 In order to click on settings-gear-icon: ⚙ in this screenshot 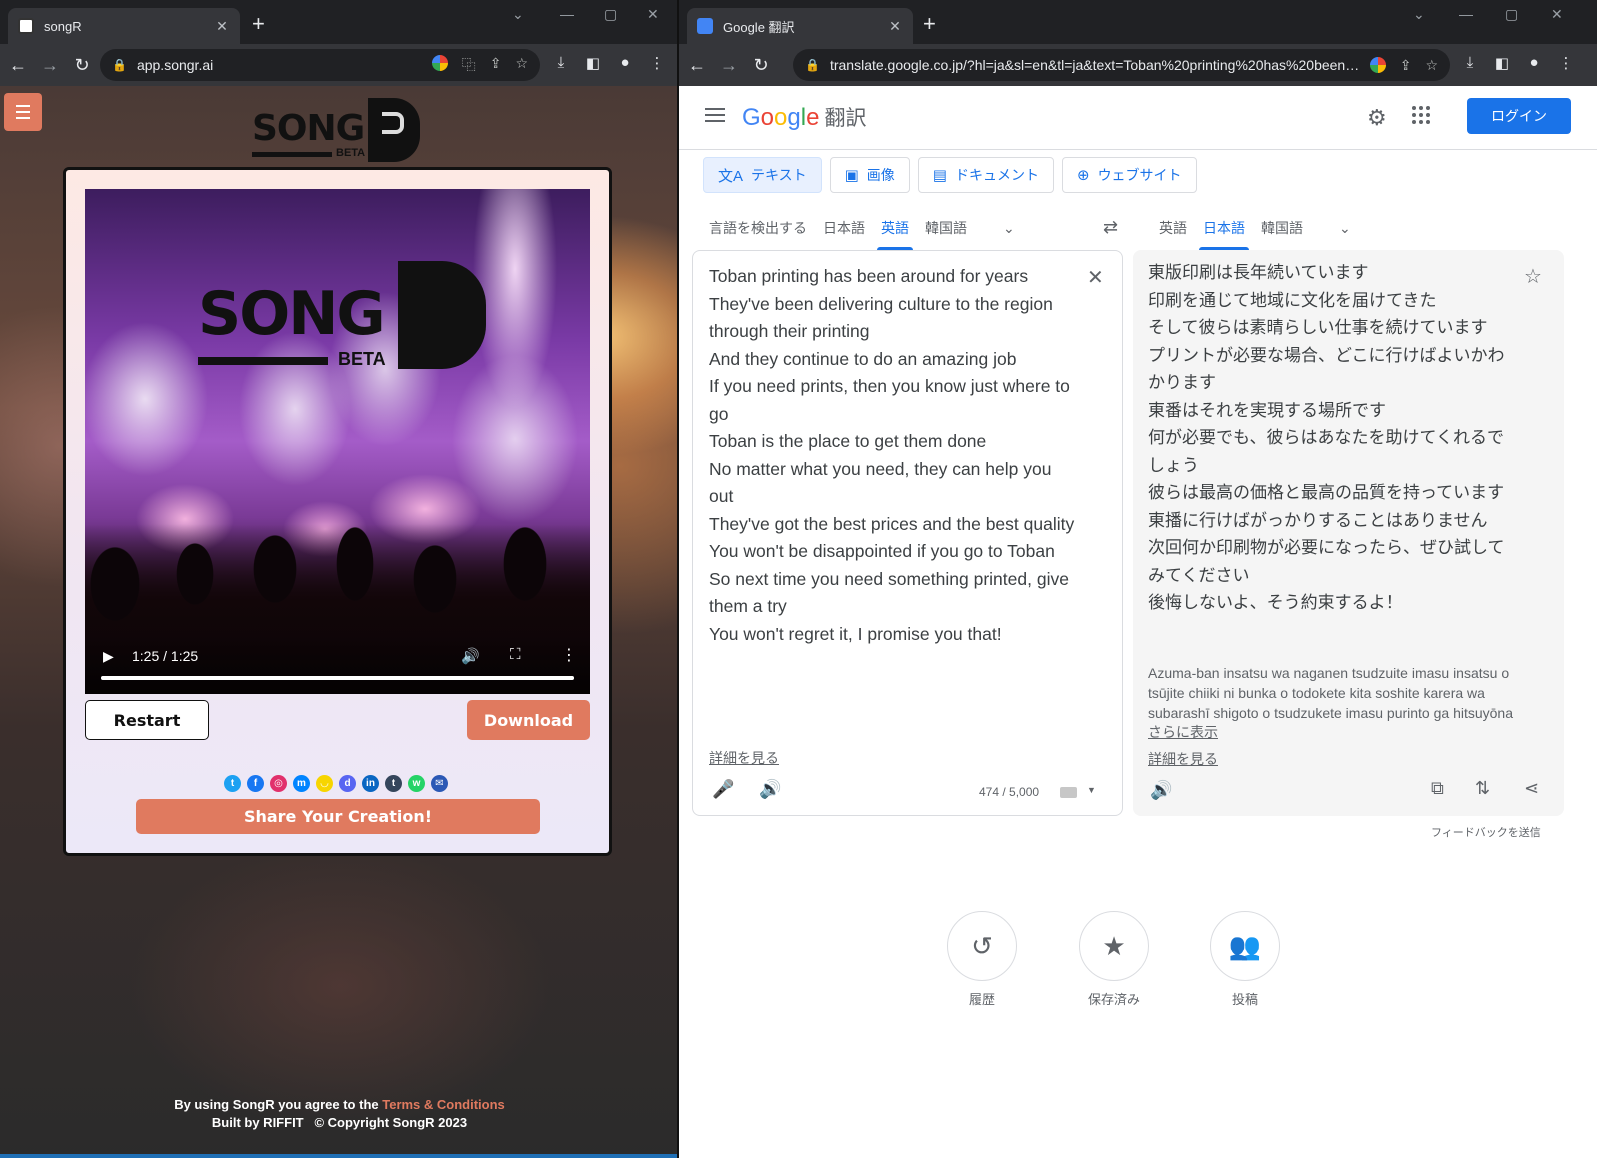, I will do `click(1377, 118)`.